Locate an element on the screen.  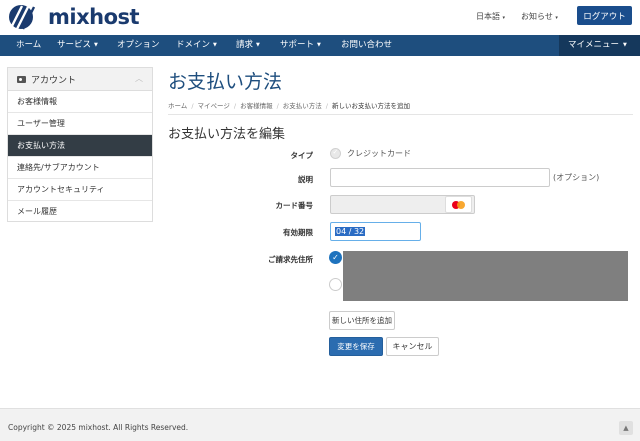
sidebar-item-contacts: 連絡先/サブアカウント is located at coordinates (80, 168).